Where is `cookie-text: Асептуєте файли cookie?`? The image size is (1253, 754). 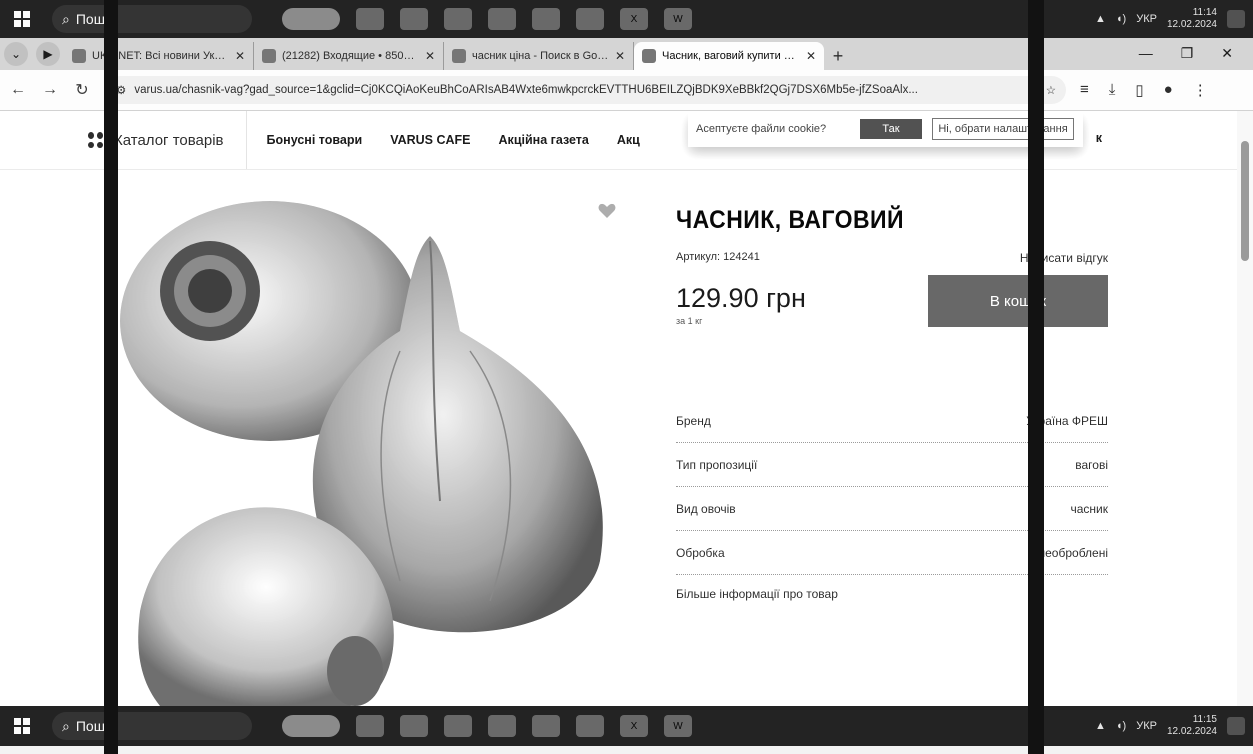 cookie-text: Асептуєте файли cookie? is located at coordinates (761, 129).